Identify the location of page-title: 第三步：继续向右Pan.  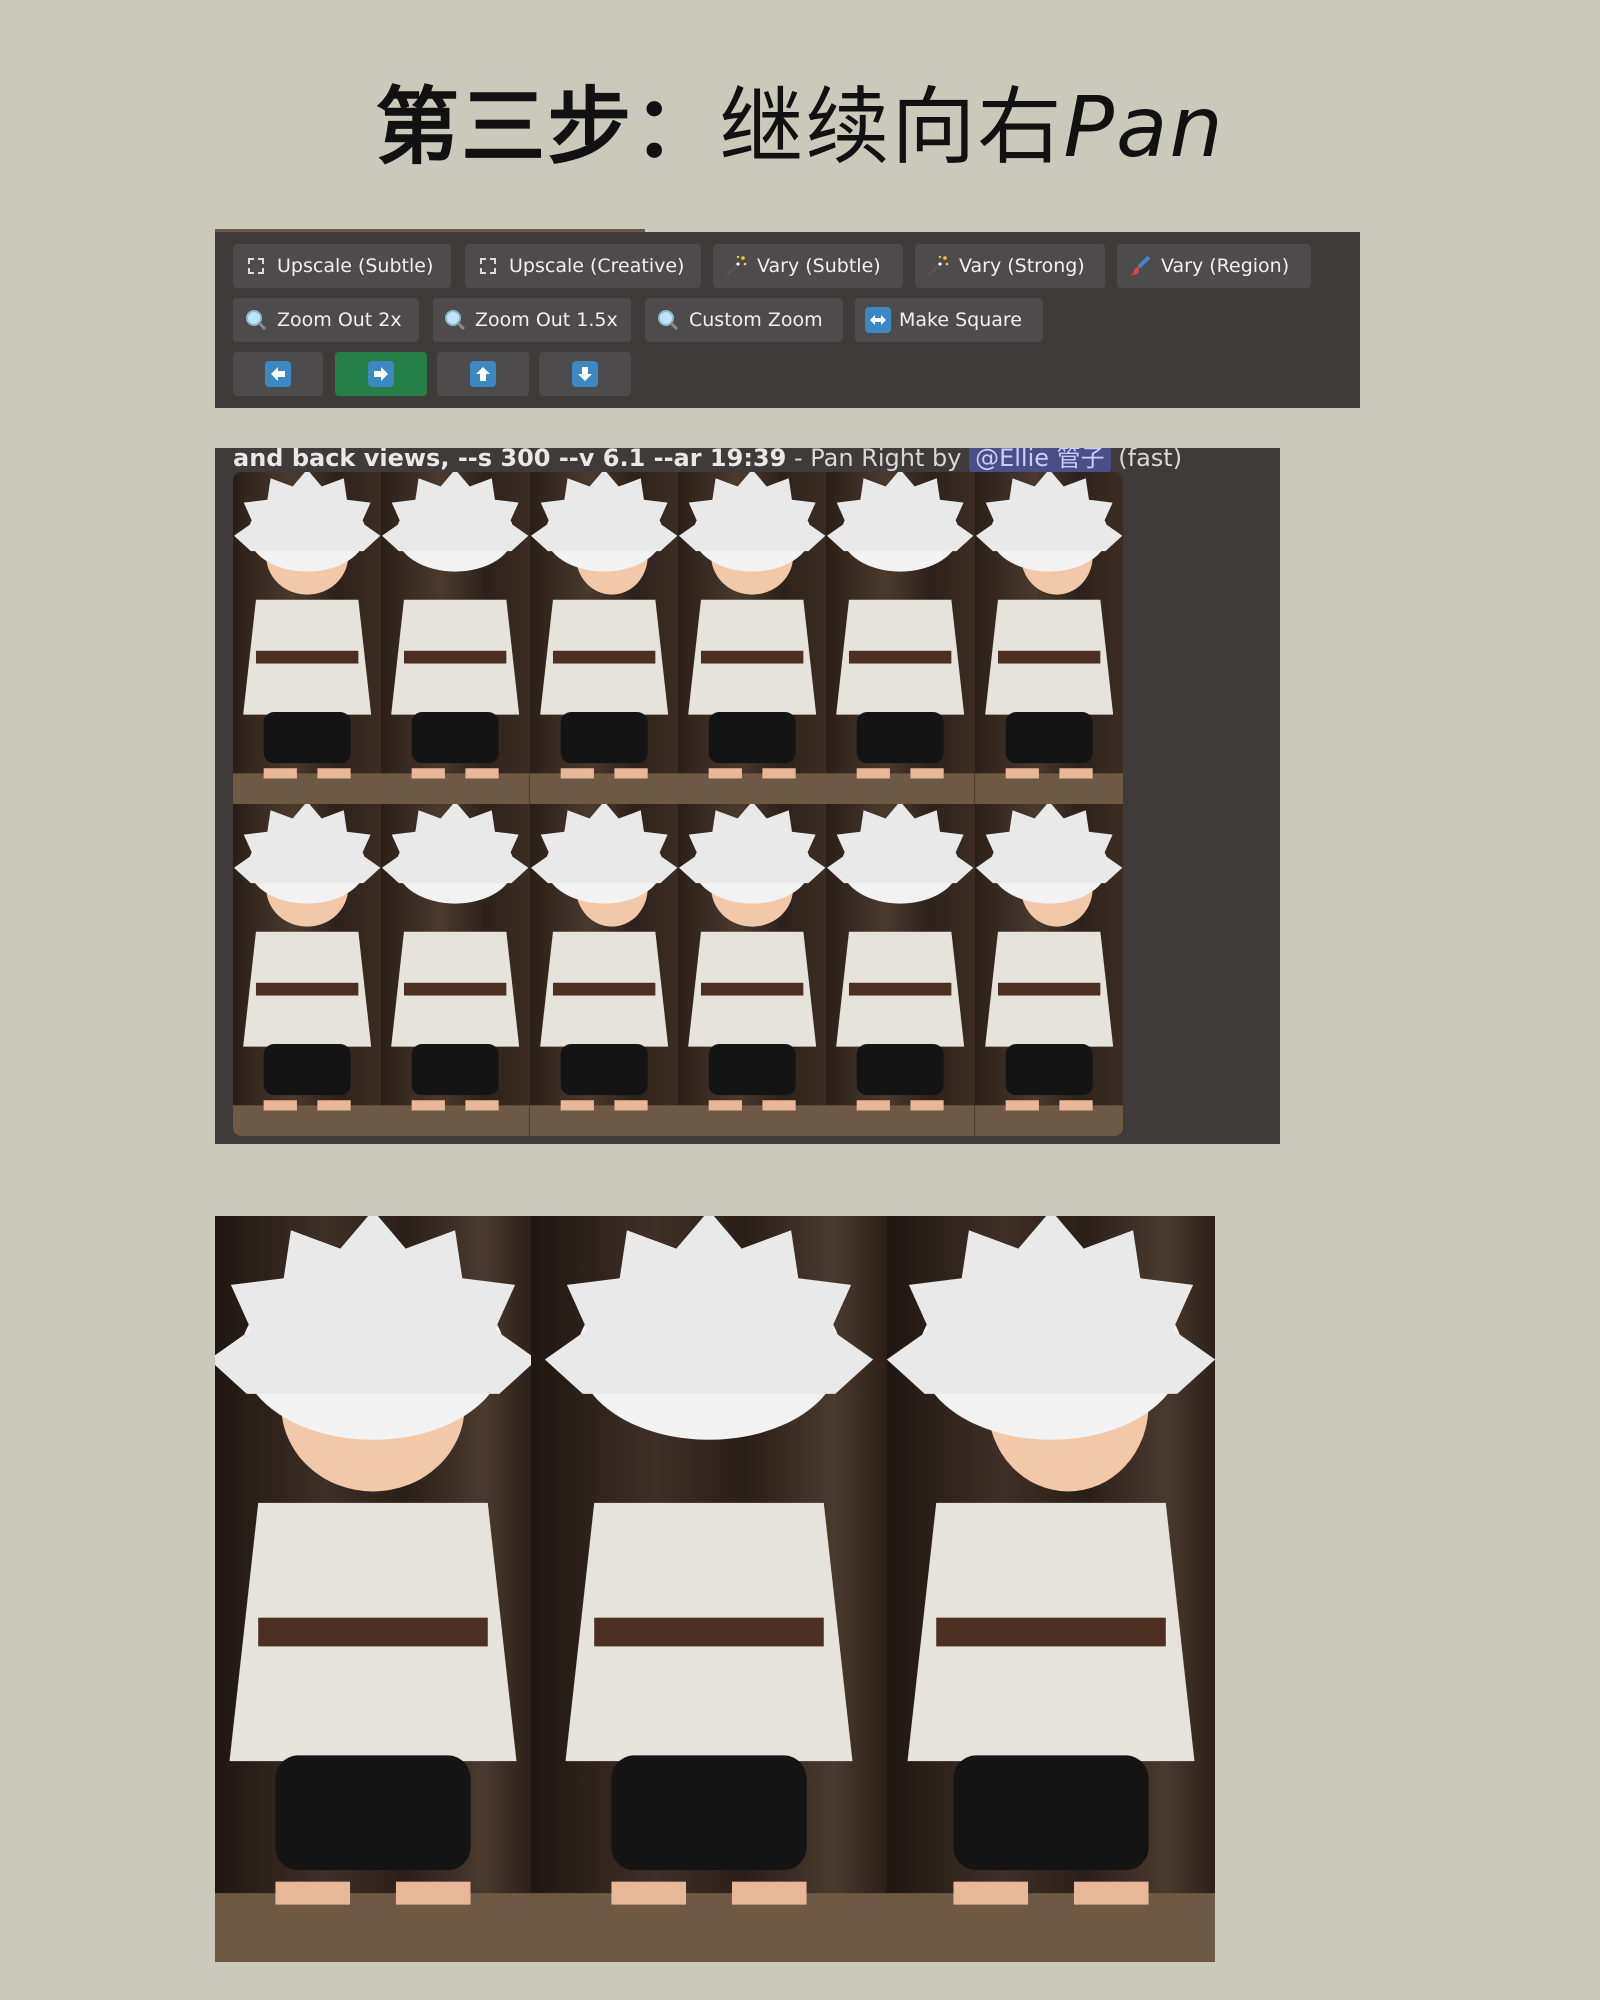
(800, 127).